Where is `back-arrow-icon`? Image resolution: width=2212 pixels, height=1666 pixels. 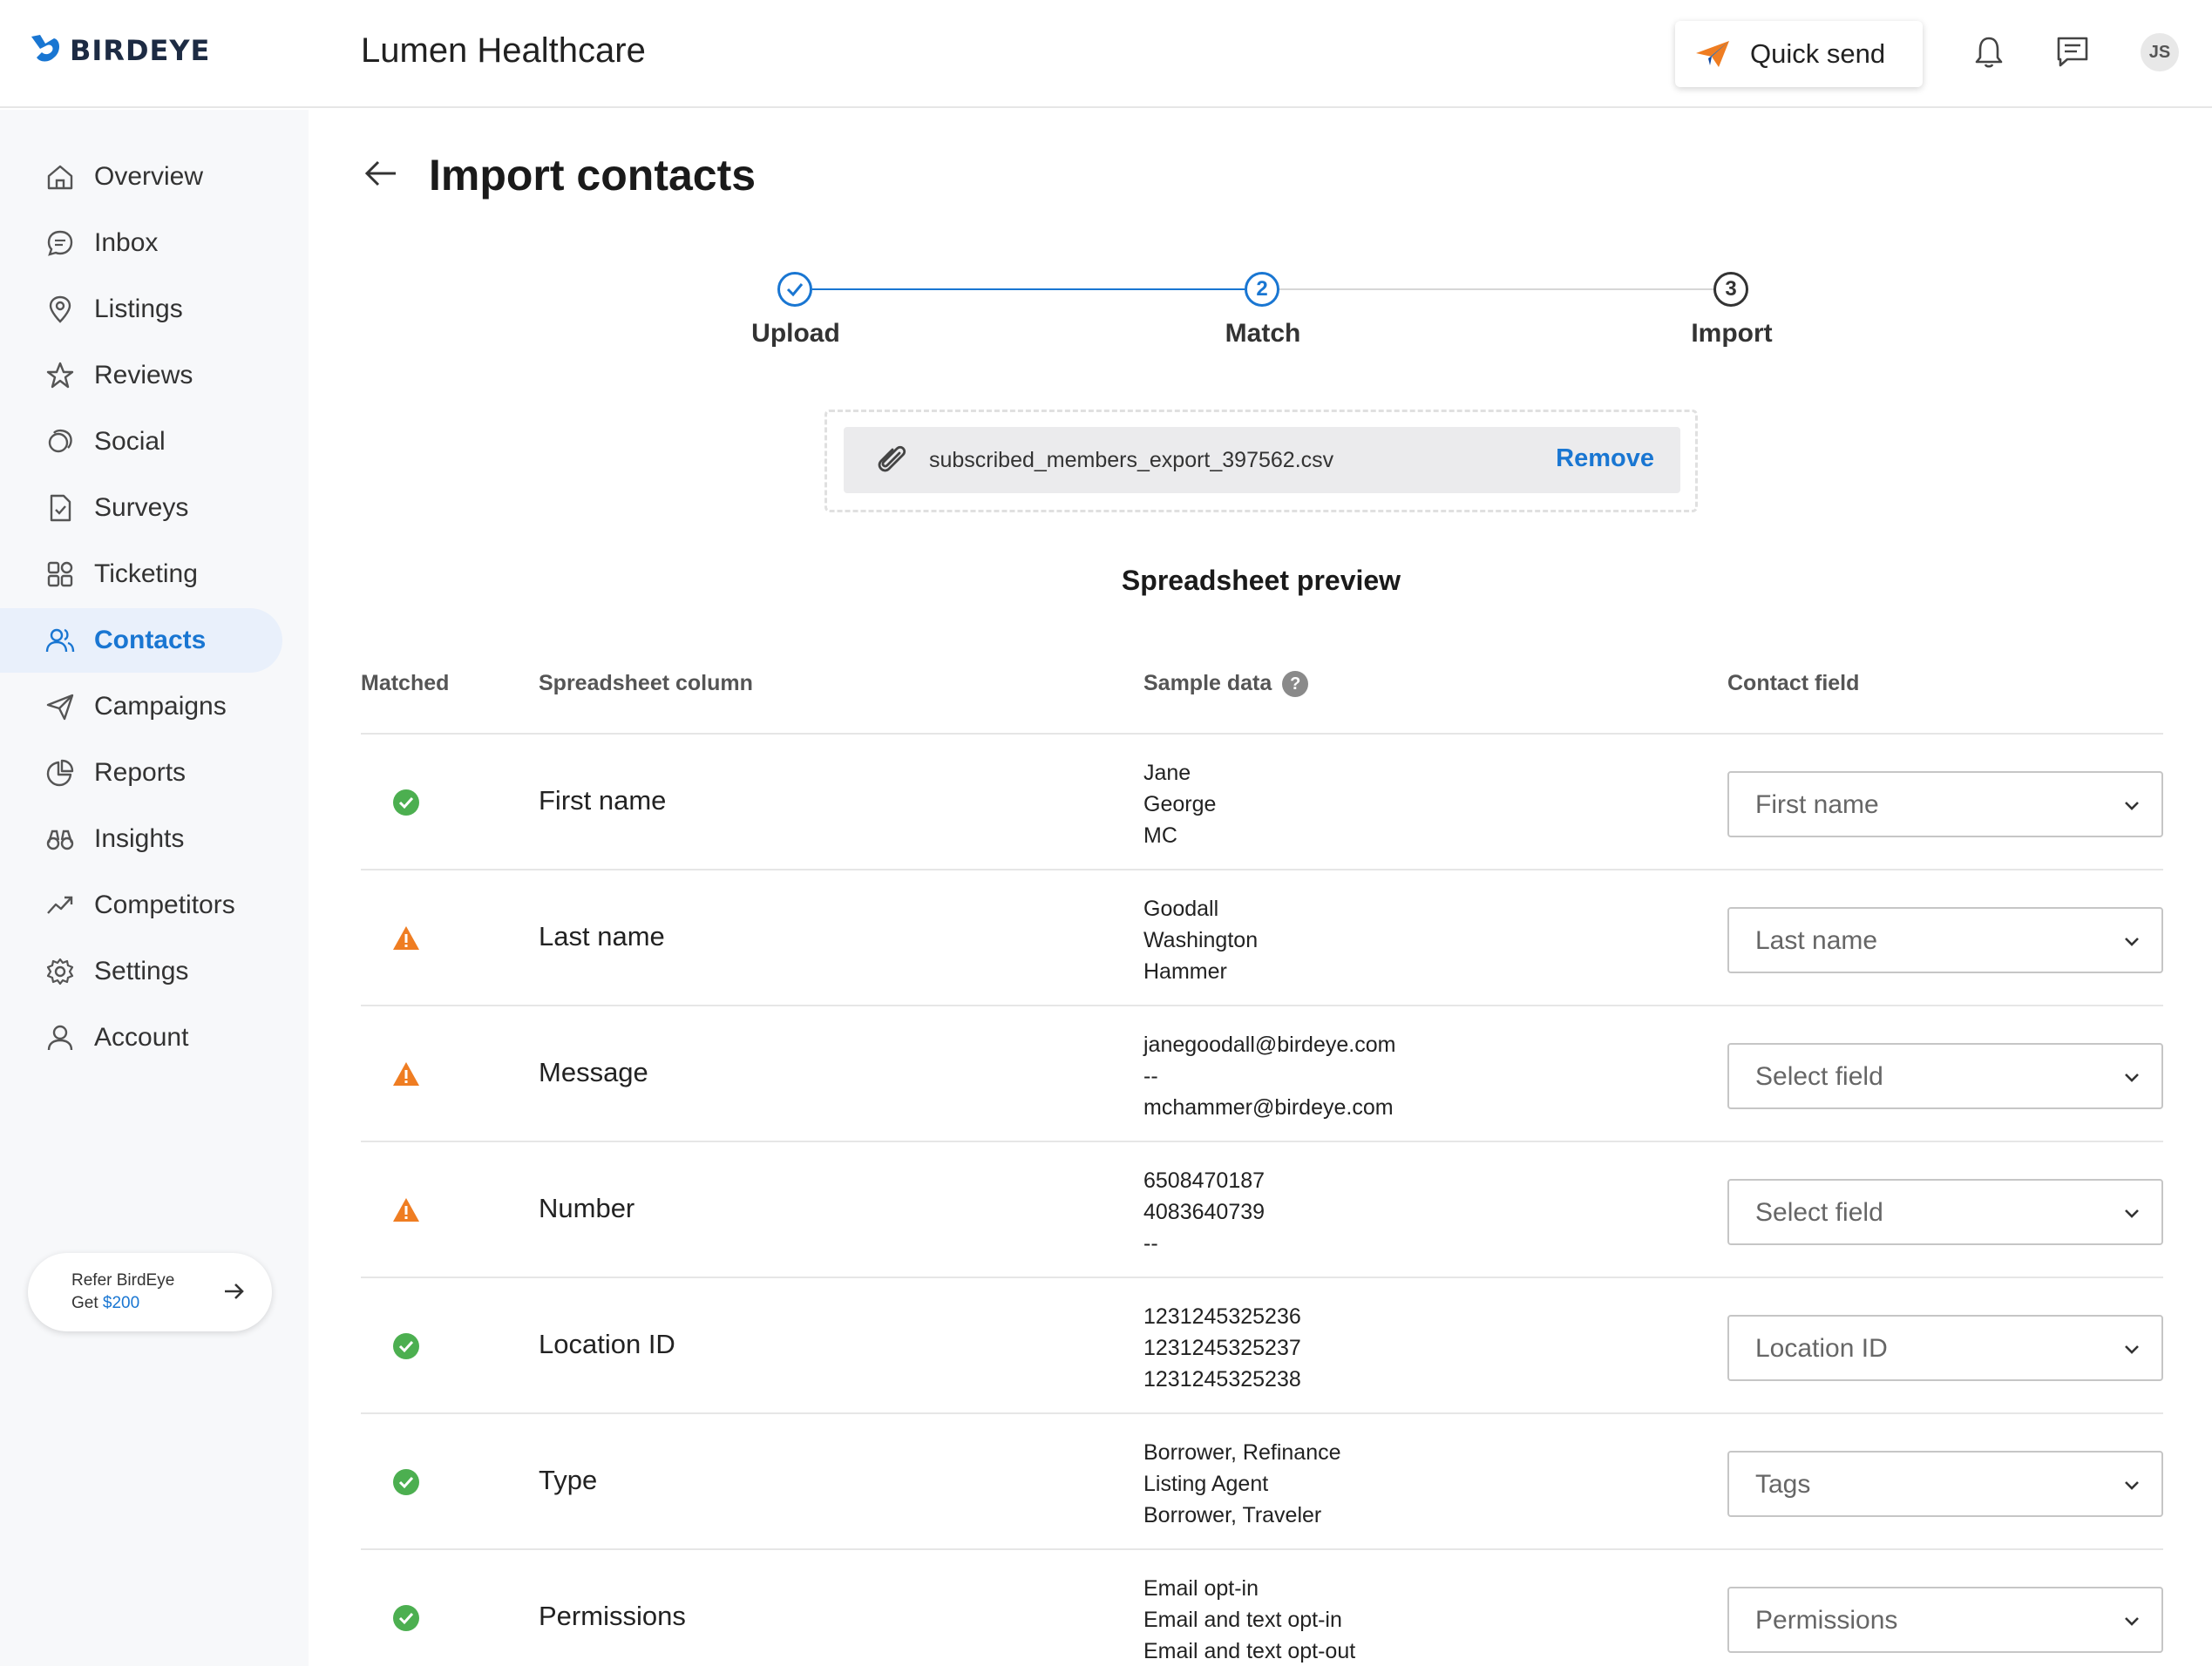
back-arrow-icon is located at coordinates (381, 173).